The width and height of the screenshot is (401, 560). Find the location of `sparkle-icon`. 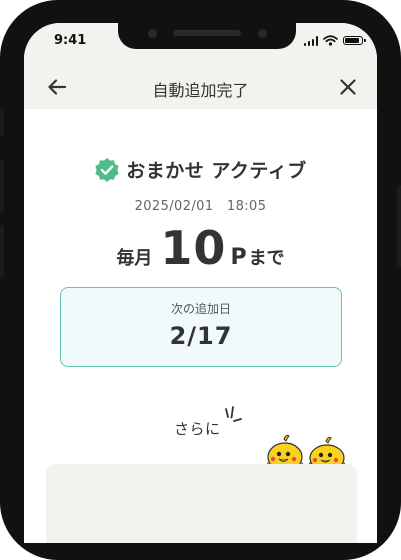

sparkle-icon is located at coordinates (233, 414).